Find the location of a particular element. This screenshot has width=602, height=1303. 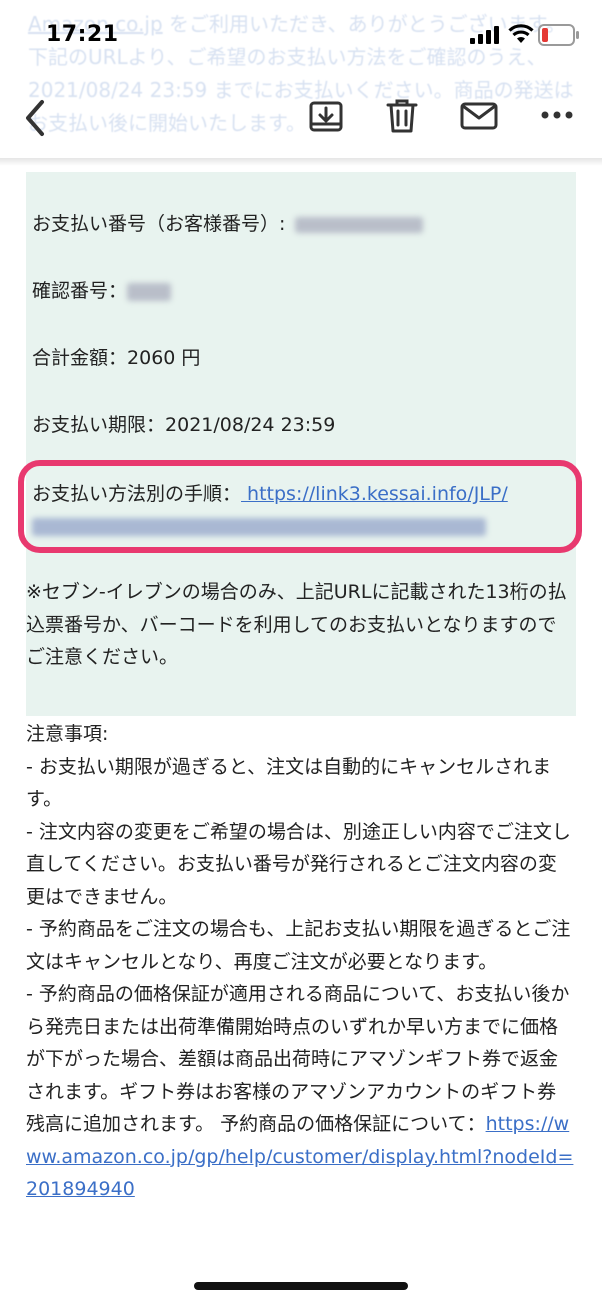

payment-number-label: お支払い番号（お客様番号）: is located at coordinates (159, 224).